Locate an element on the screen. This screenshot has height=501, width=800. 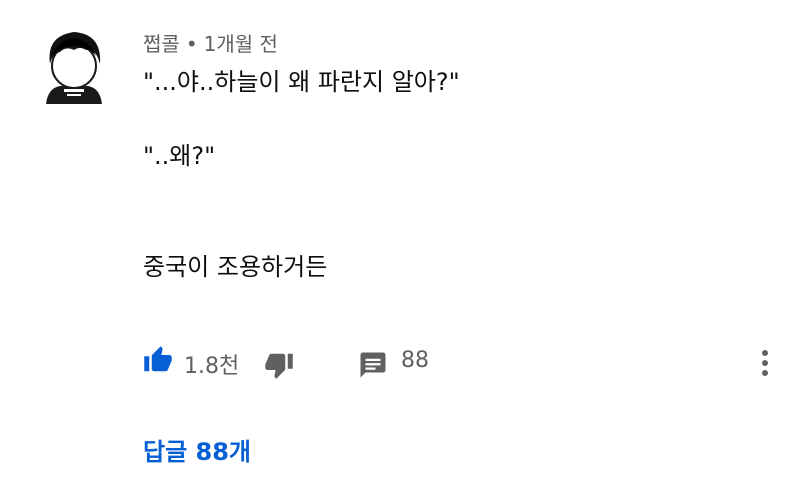
reply-button is located at coordinates (373, 365).